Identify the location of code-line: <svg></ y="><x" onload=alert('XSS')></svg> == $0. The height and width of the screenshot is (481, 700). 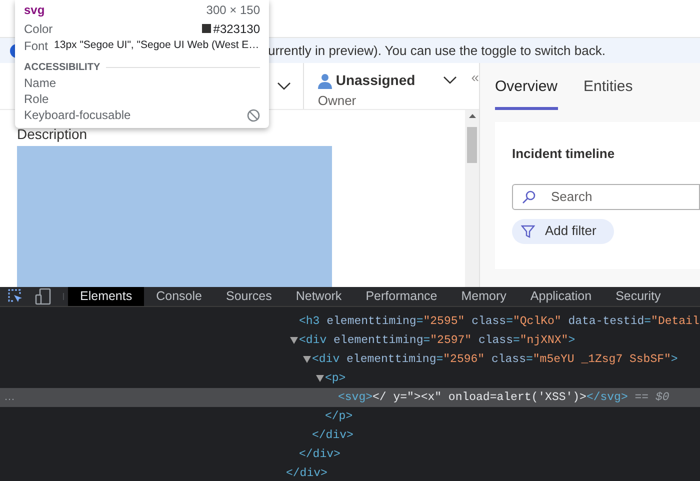
(504, 397).